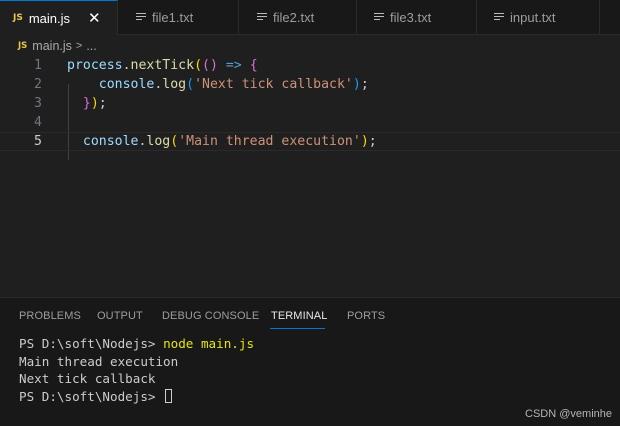 The image size is (620, 426). Describe the element at coordinates (297, 328) in the screenshot. I see `active-tab-indicator` at that location.